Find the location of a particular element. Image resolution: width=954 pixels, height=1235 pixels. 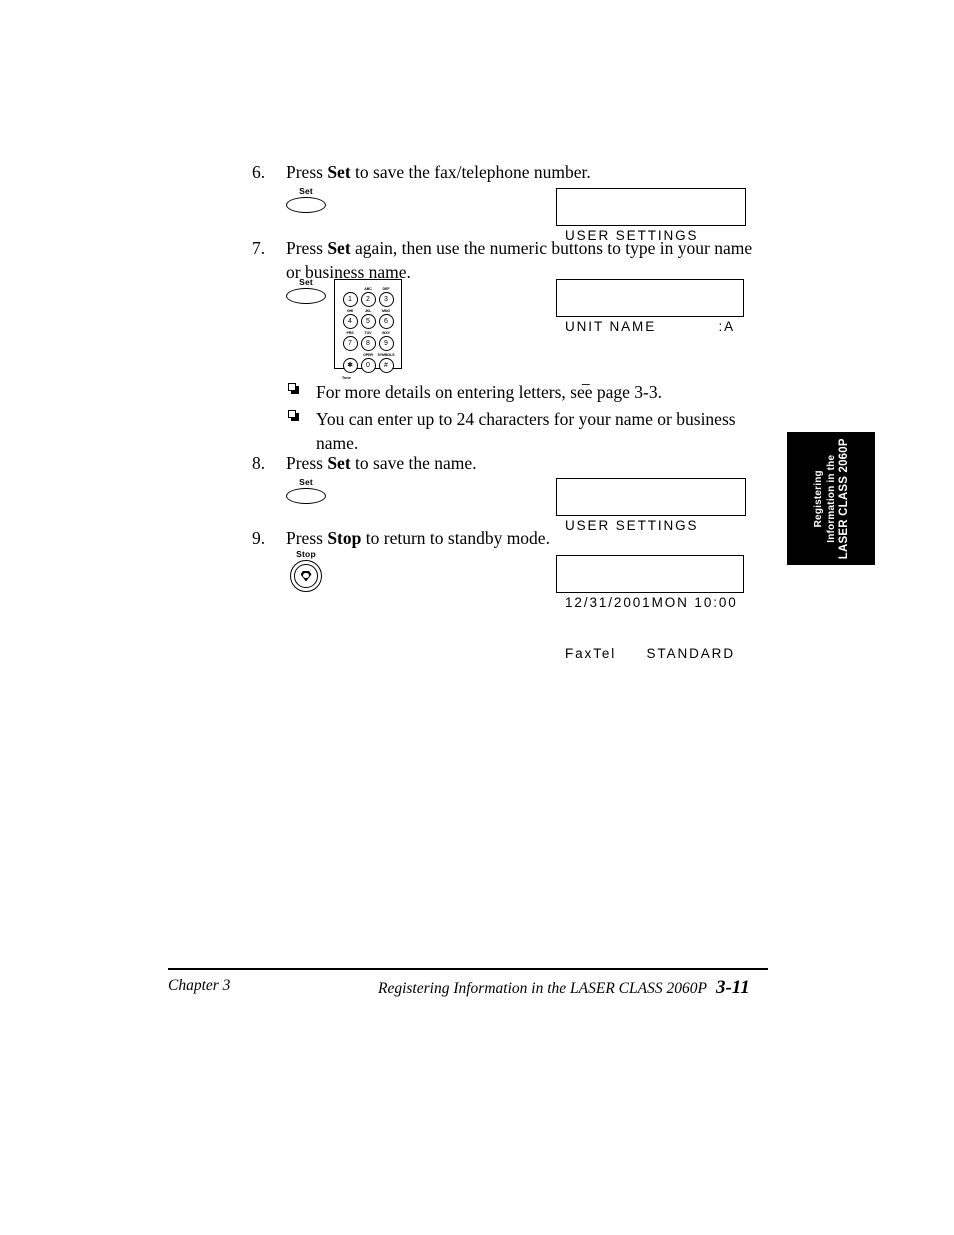

keypad-letters-0: OPER is located at coordinates (368, 355).